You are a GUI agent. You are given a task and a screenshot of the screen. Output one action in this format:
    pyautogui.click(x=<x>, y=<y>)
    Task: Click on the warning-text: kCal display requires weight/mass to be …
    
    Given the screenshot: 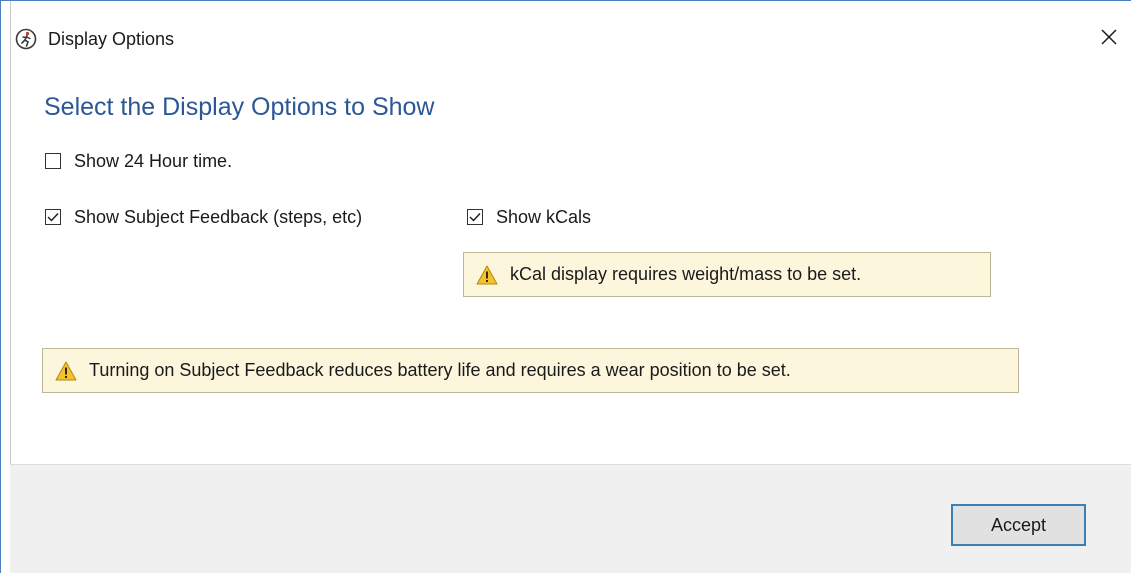 What is the action you would take?
    pyautogui.click(x=686, y=274)
    